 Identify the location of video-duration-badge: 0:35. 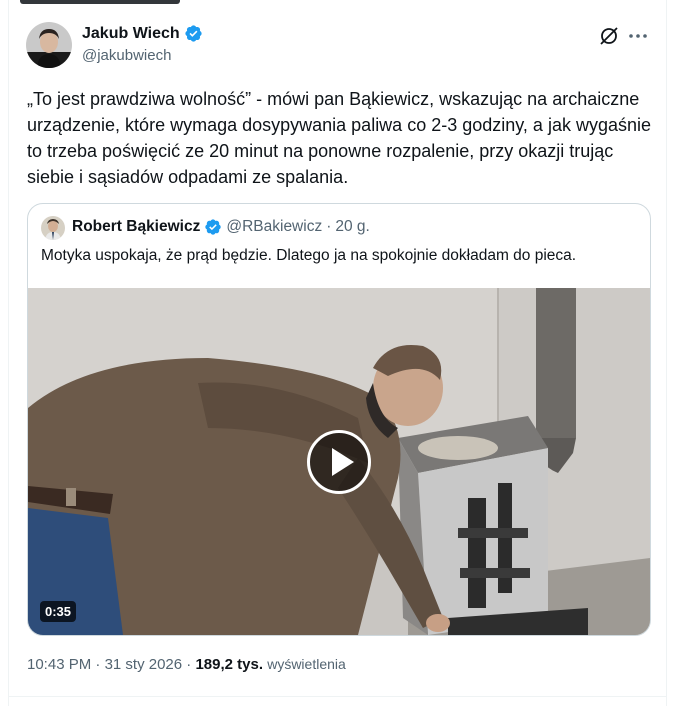
(58, 611).